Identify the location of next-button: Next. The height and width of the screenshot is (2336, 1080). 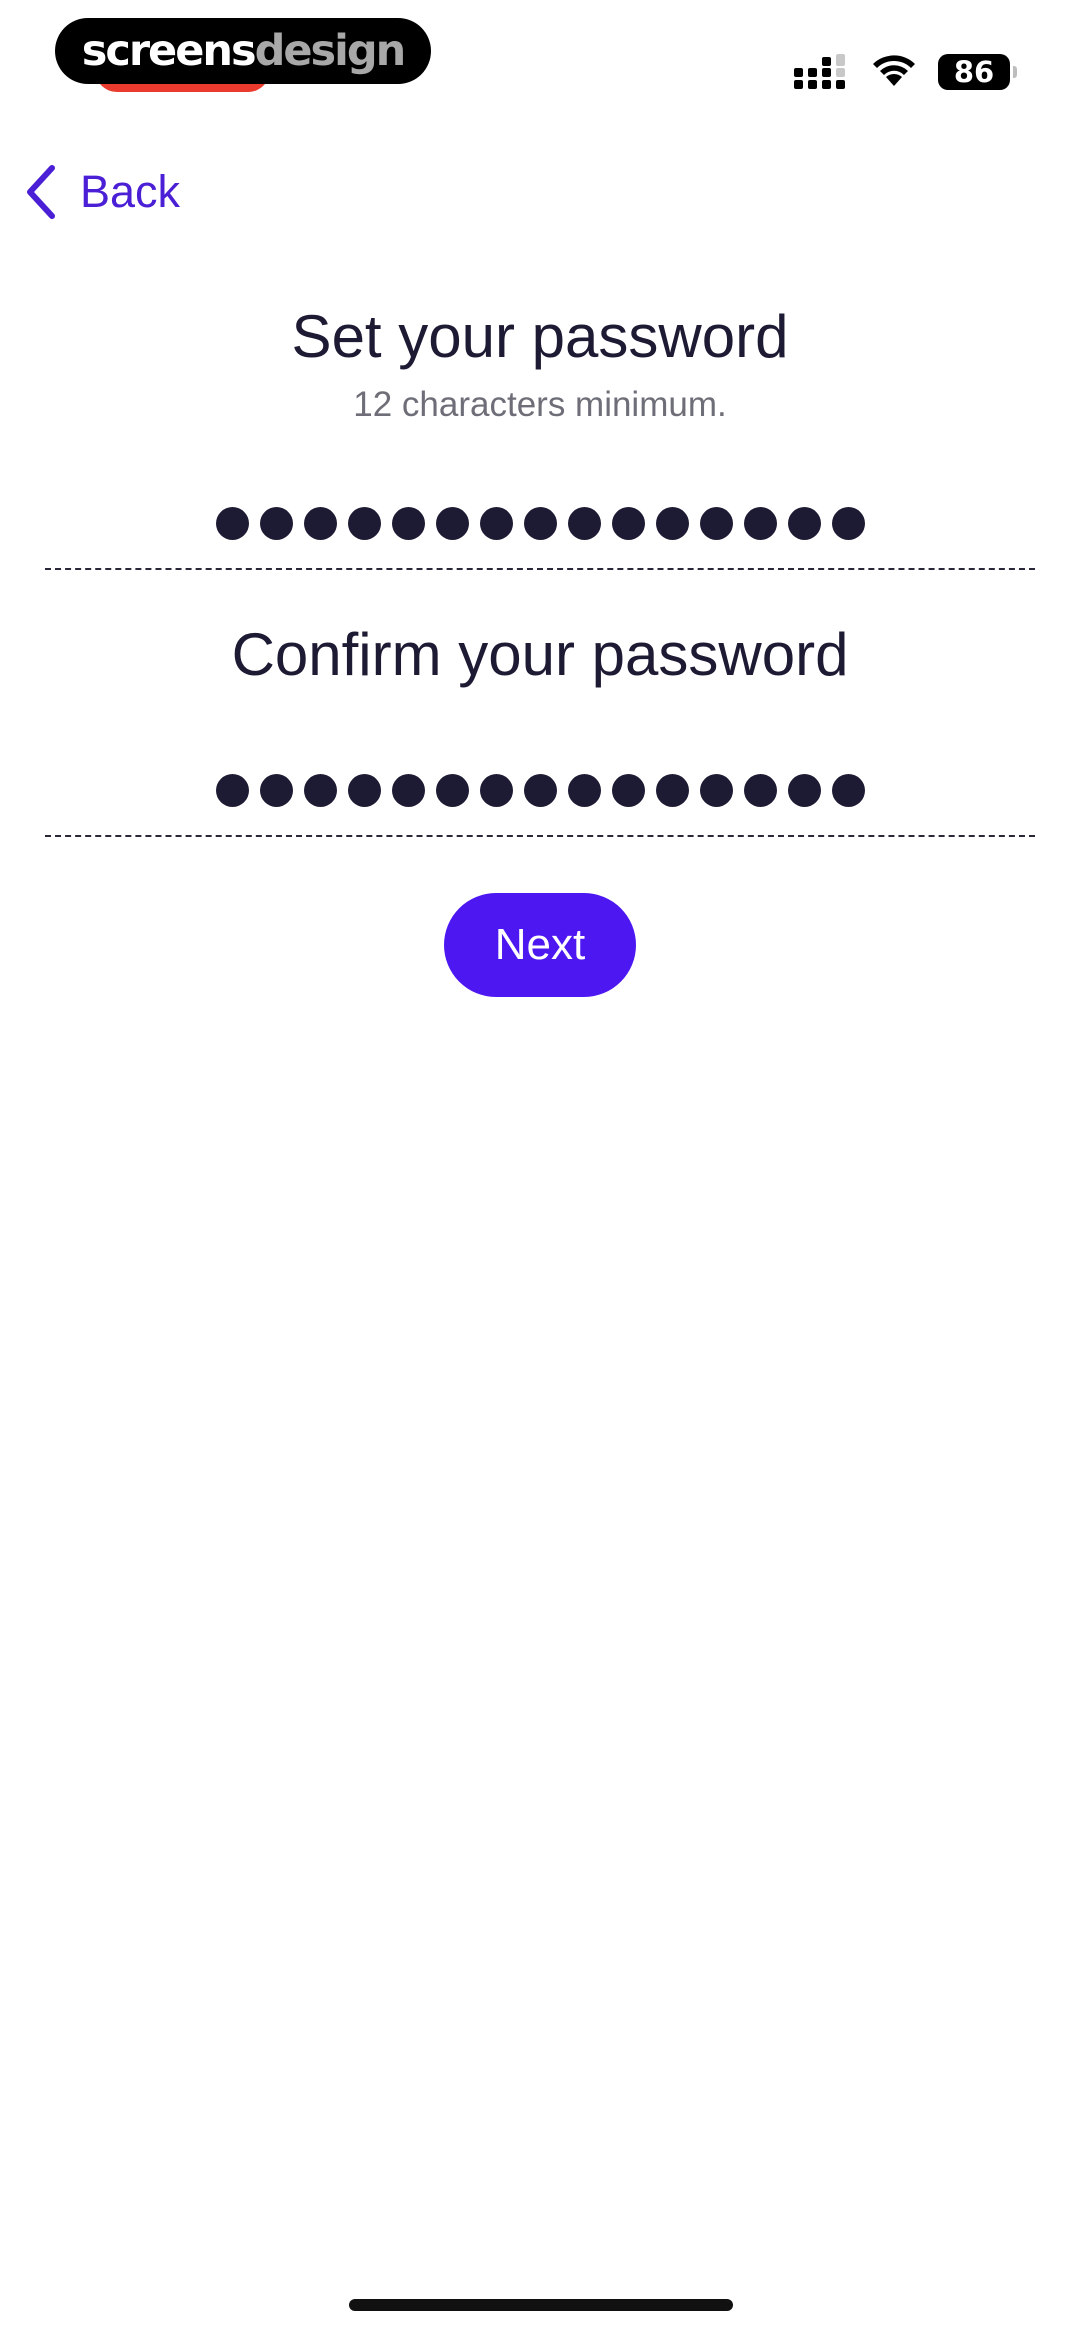
(540, 945).